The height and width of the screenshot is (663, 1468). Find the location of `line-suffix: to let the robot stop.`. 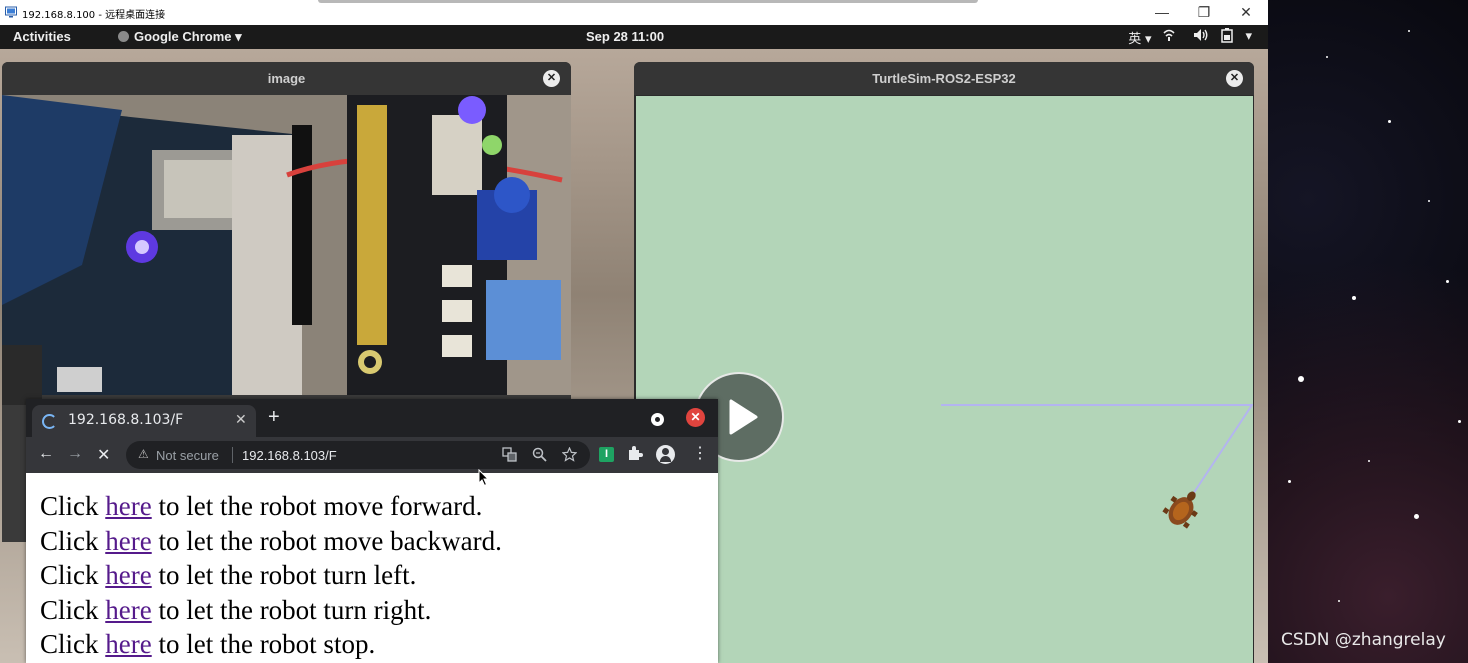

line-suffix: to let the robot stop. is located at coordinates (263, 644).